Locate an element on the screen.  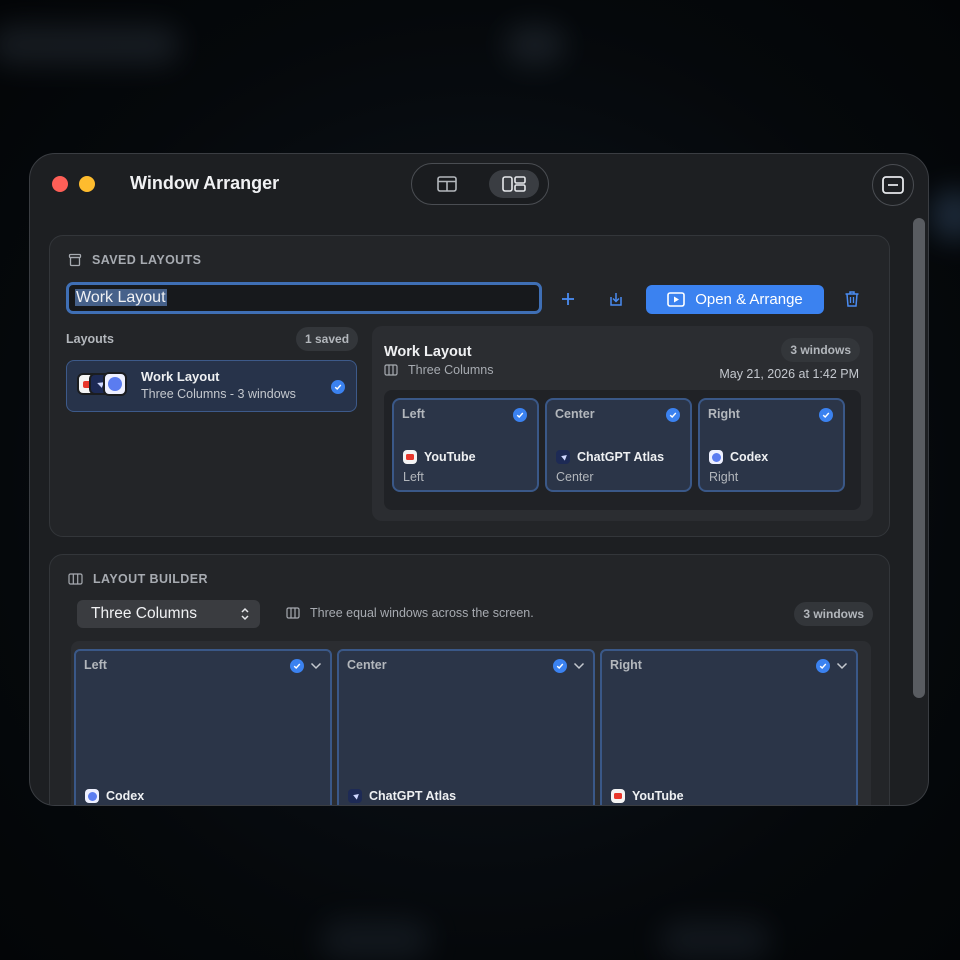
save-layout-button is located at coordinates (616, 299).